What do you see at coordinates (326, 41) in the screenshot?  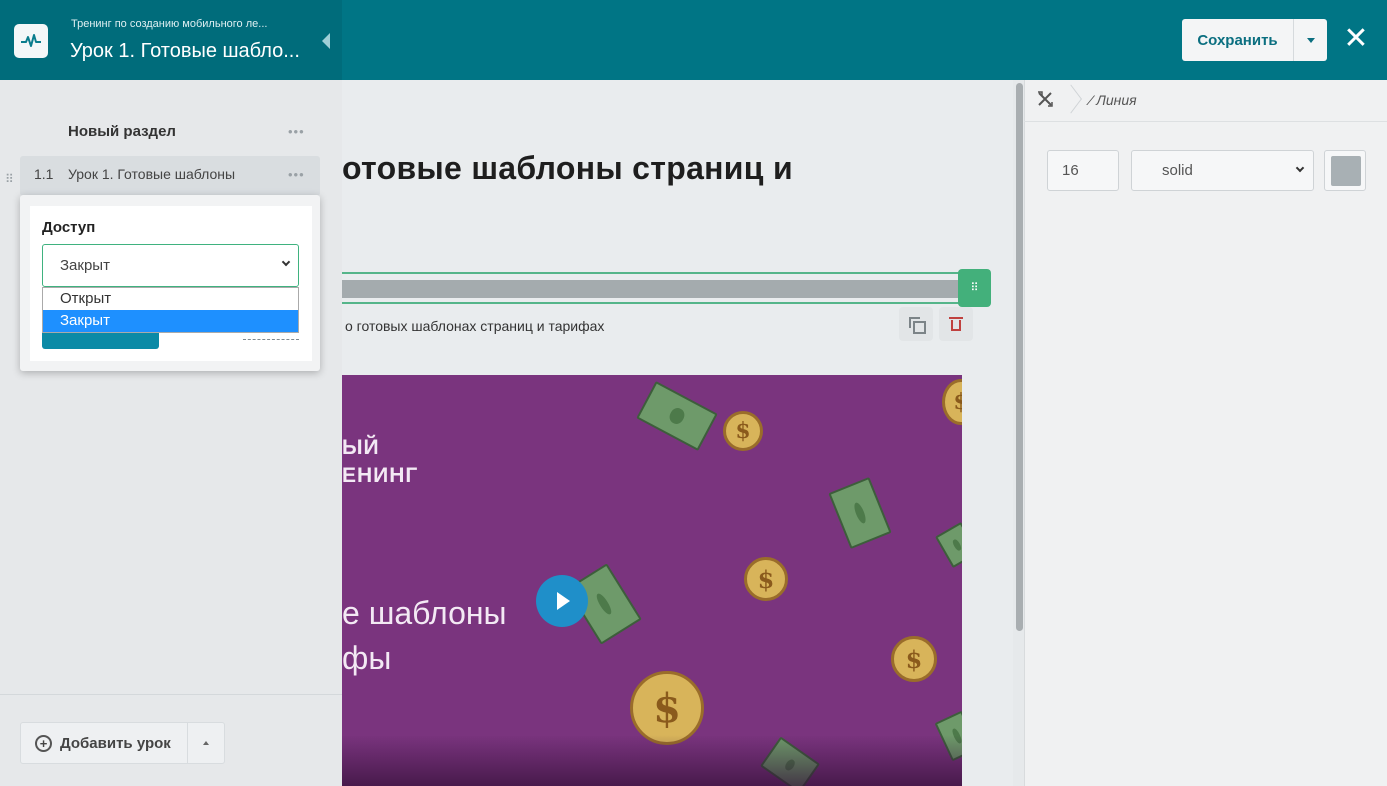 I see `collapse-sidebar-icon` at bounding box center [326, 41].